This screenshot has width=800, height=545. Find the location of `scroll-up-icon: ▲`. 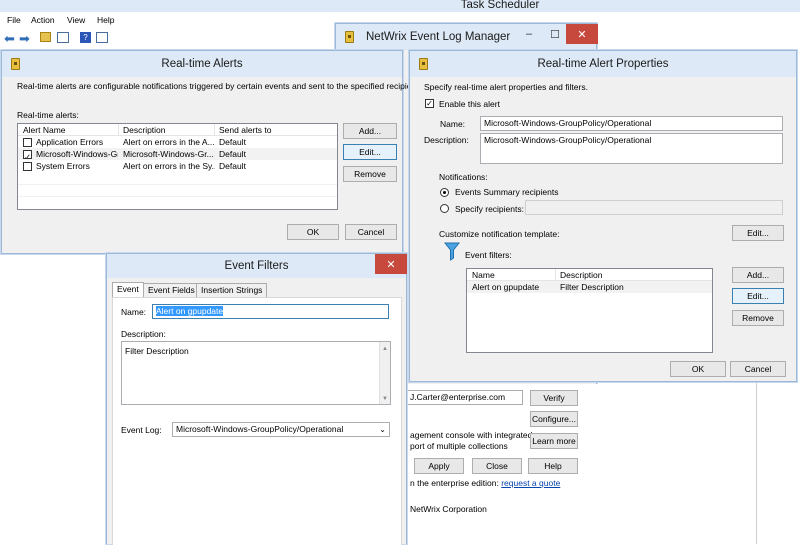

scroll-up-icon: ▲ is located at coordinates (385, 349).